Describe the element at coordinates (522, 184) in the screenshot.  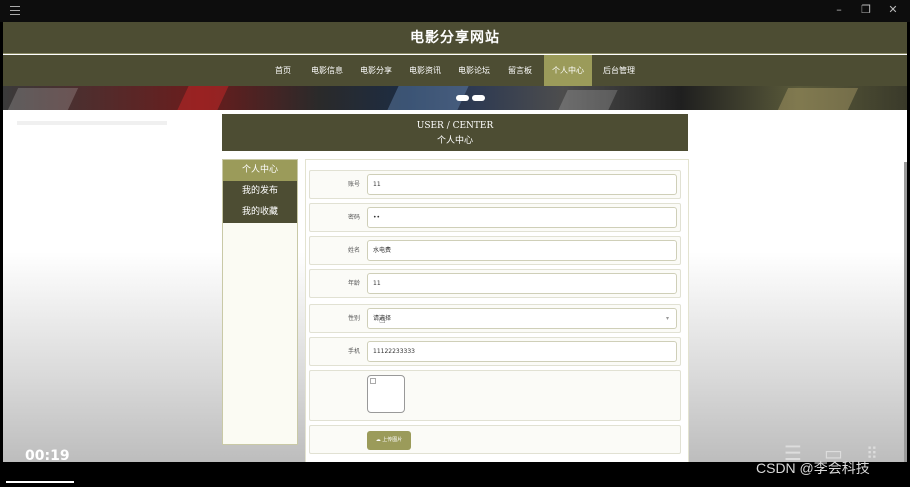
I see `account-input: 11` at that location.